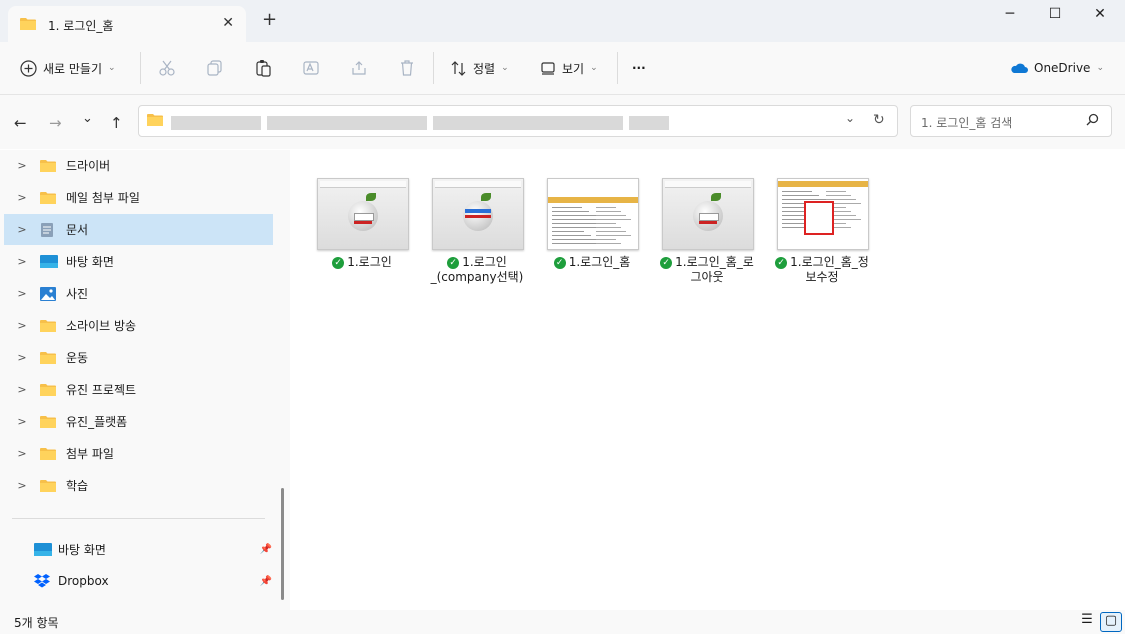 This screenshot has width=1125, height=634. I want to click on minimize-button: ─, so click(1010, 16).